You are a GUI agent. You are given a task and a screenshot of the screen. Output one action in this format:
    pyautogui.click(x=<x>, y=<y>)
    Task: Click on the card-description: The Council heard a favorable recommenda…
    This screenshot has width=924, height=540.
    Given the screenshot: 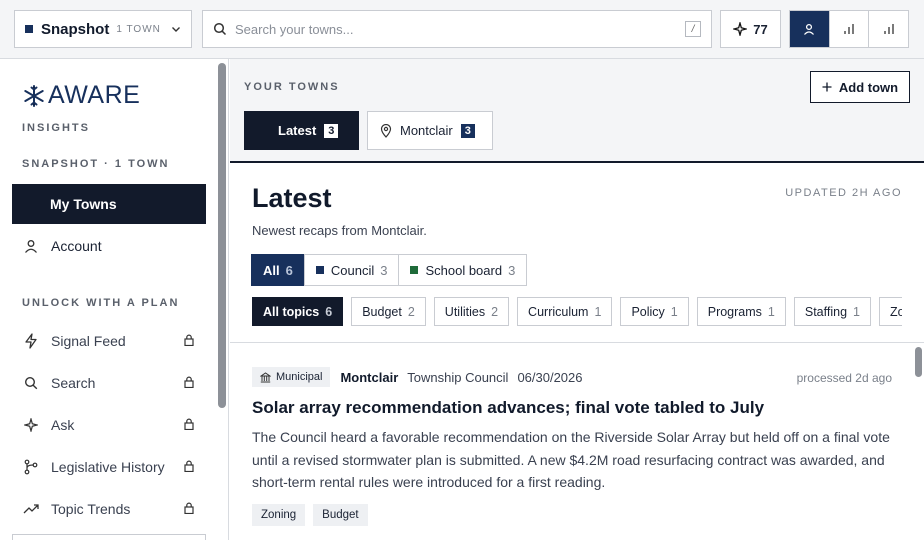 What is the action you would take?
    pyautogui.click(x=571, y=459)
    